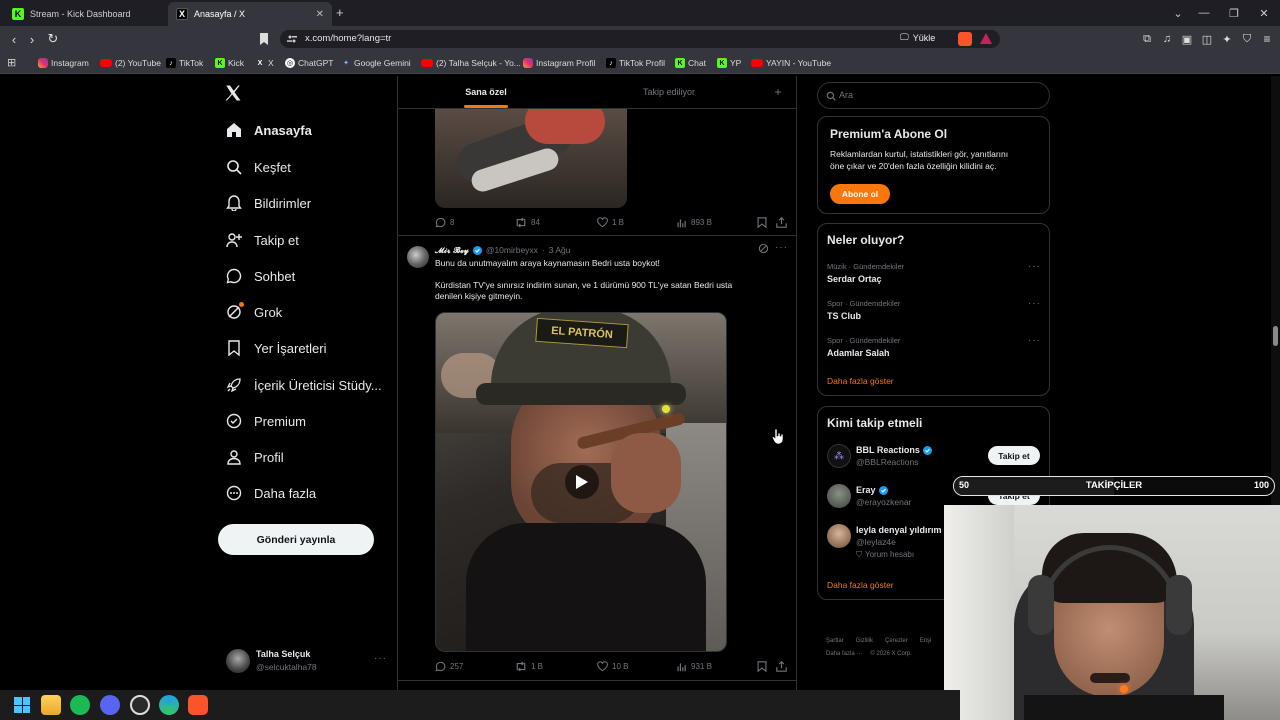 This screenshot has width=1280, height=720. What do you see at coordinates (864, 641) in the screenshot?
I see `footer-link: Gizlilik` at bounding box center [864, 641].